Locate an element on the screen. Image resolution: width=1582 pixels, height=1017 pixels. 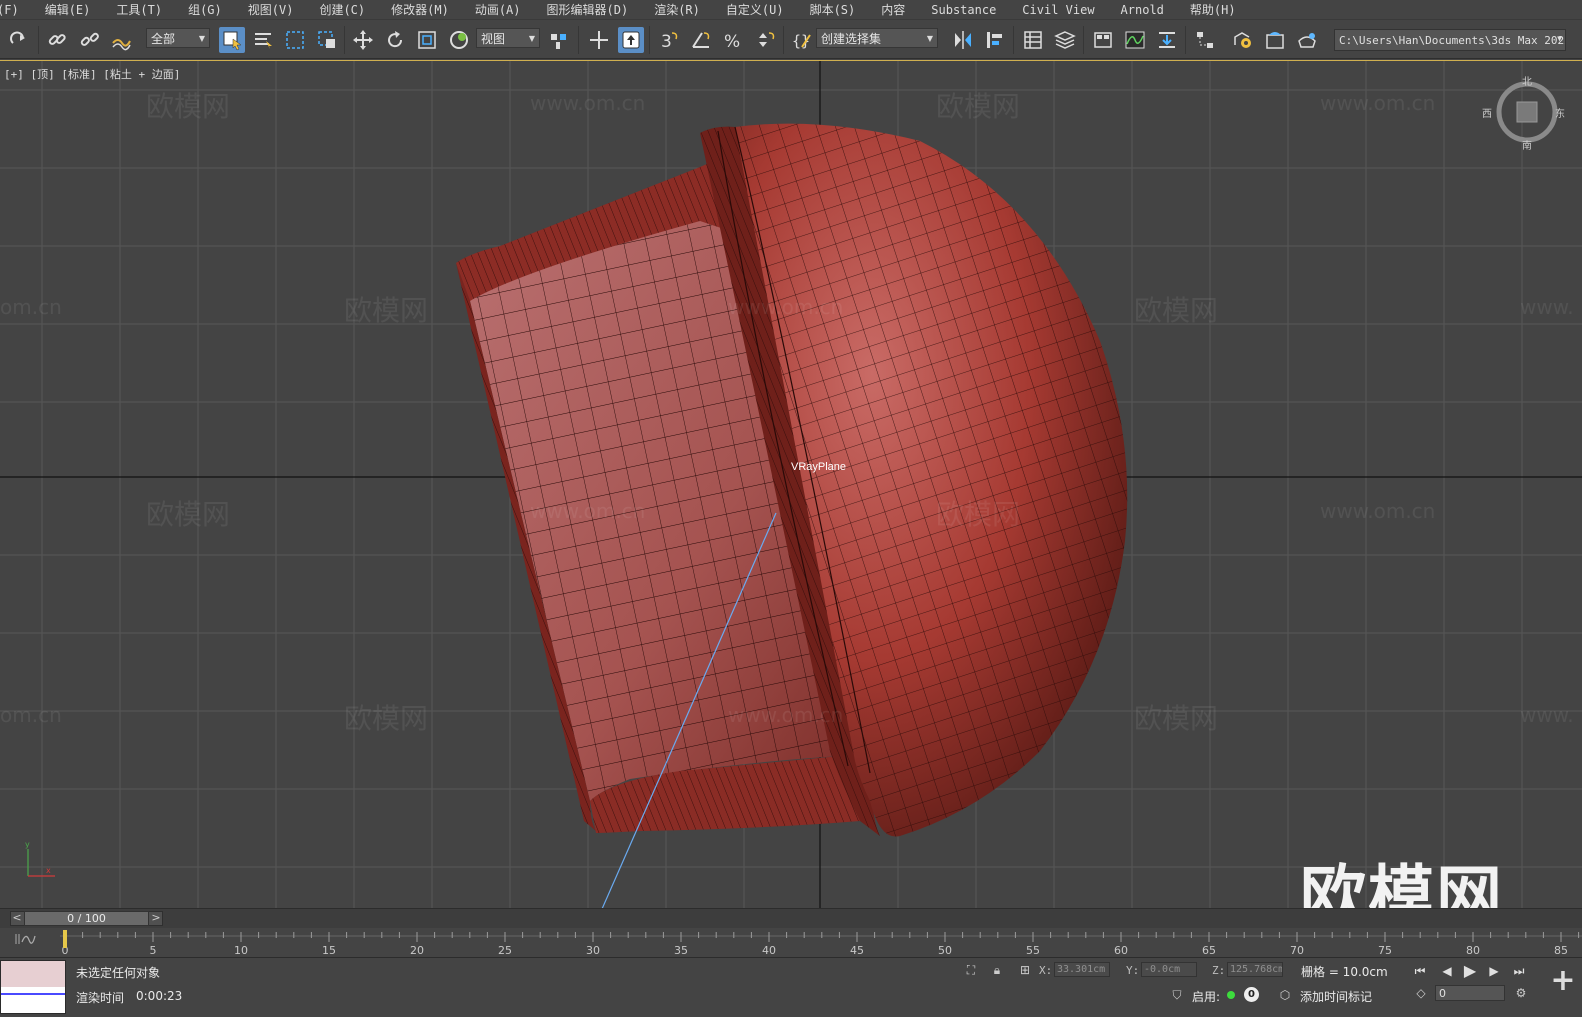
current-frame-field: 0 is located at coordinates (1470, 993).